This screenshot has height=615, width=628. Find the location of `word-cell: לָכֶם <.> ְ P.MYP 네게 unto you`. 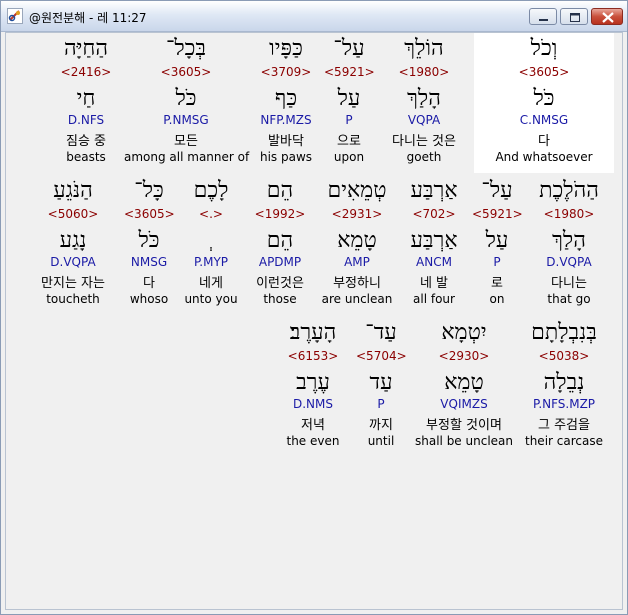

word-cell: לָכֶם <.> ְ P.MYP 네게 unto you is located at coordinates (211, 245).